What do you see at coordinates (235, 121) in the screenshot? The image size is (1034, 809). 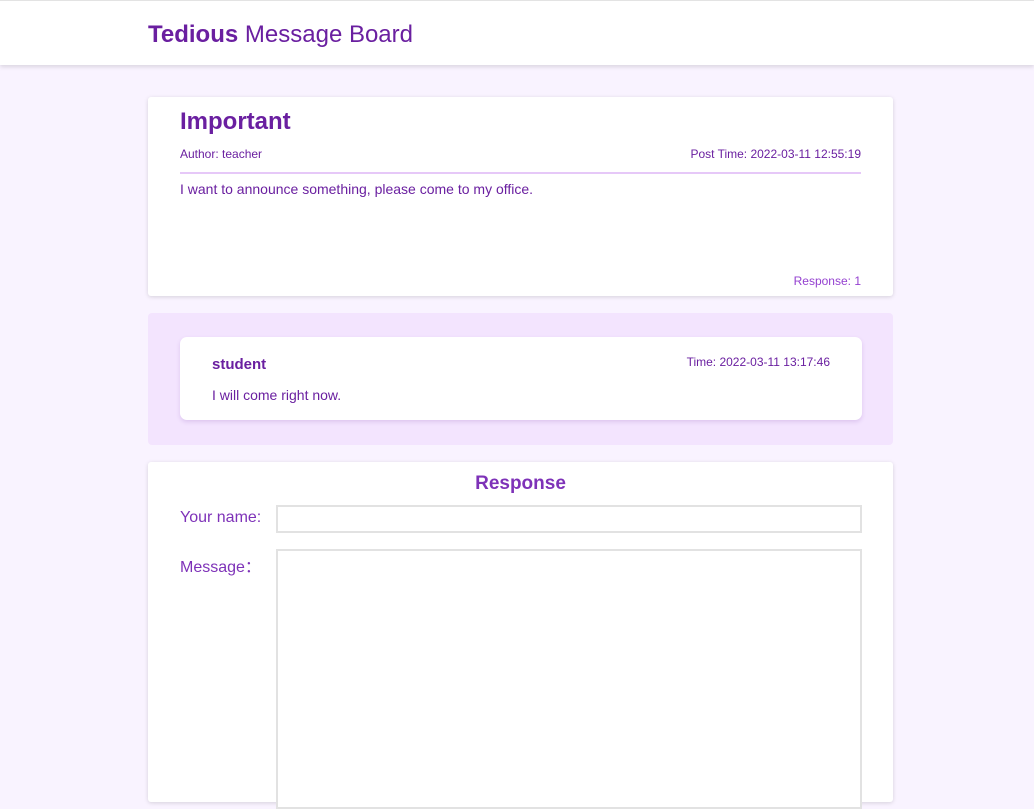 I see `post-title: Important` at bounding box center [235, 121].